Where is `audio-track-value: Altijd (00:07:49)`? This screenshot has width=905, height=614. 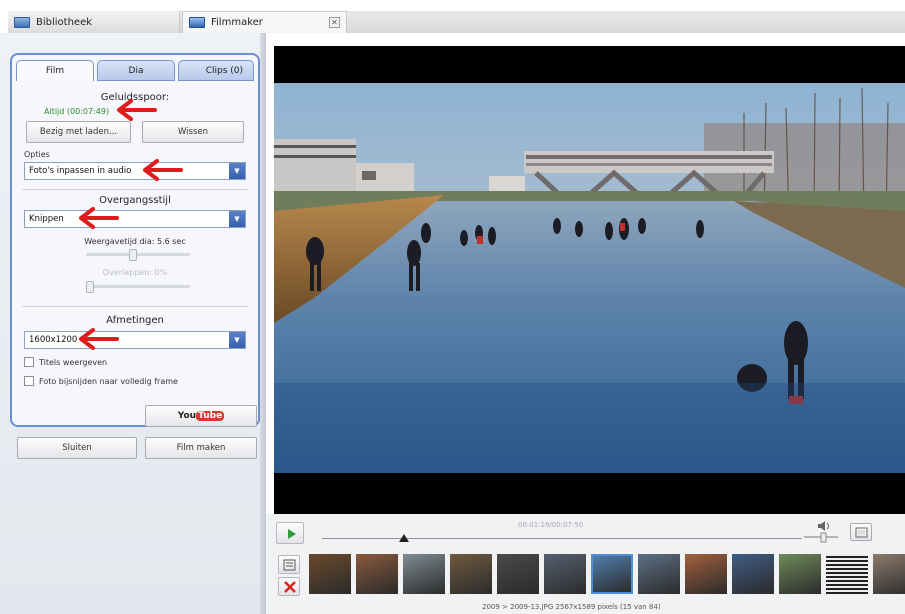
audio-track-value: Altijd (00:07:49) is located at coordinates (77, 111).